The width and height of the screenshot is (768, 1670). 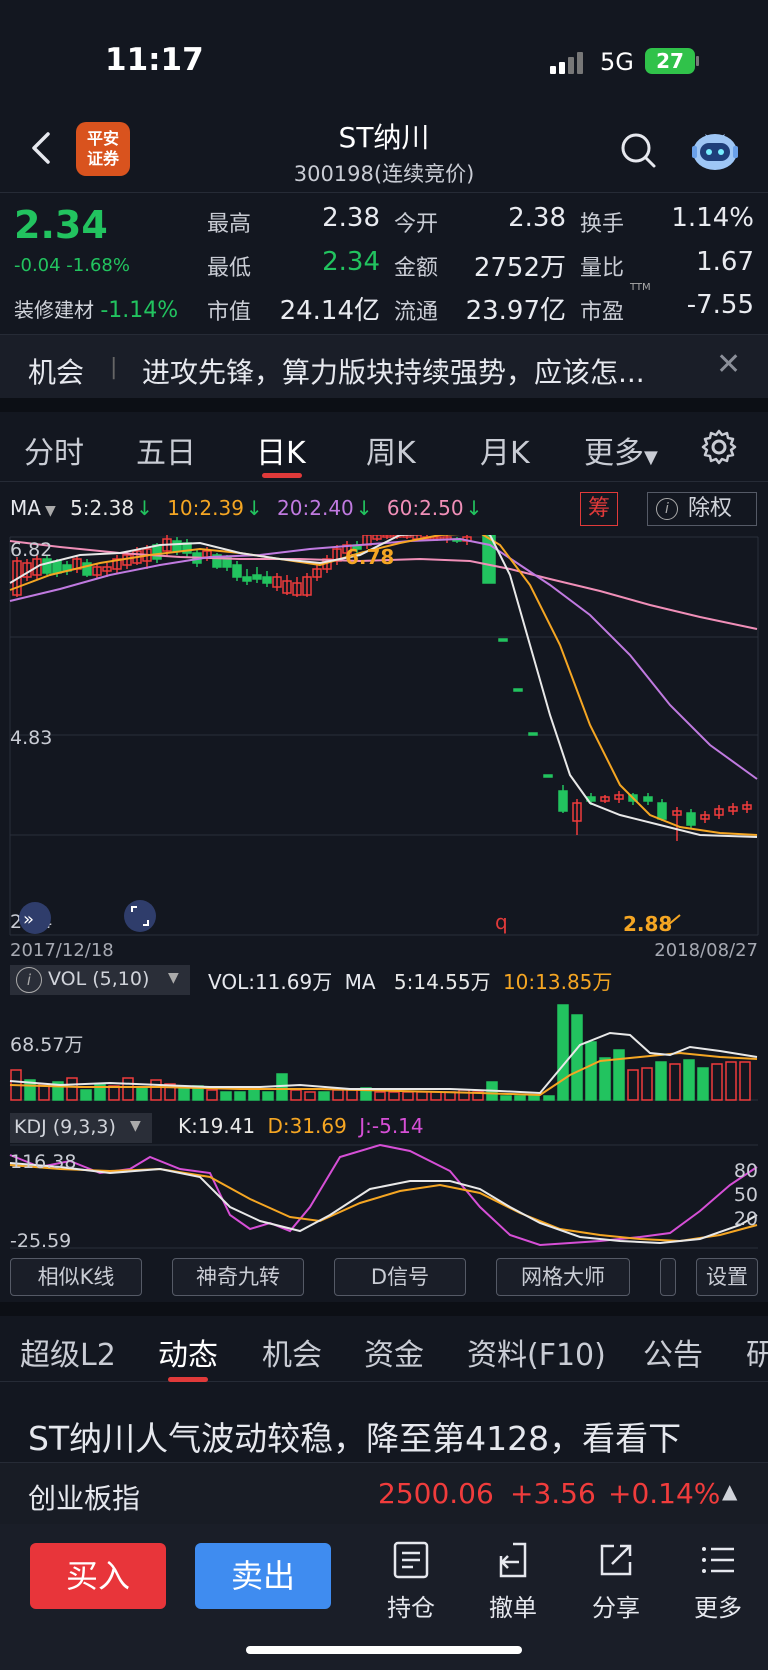 What do you see at coordinates (29, 980) in the screenshot?
I see `info-icon: i` at bounding box center [29, 980].